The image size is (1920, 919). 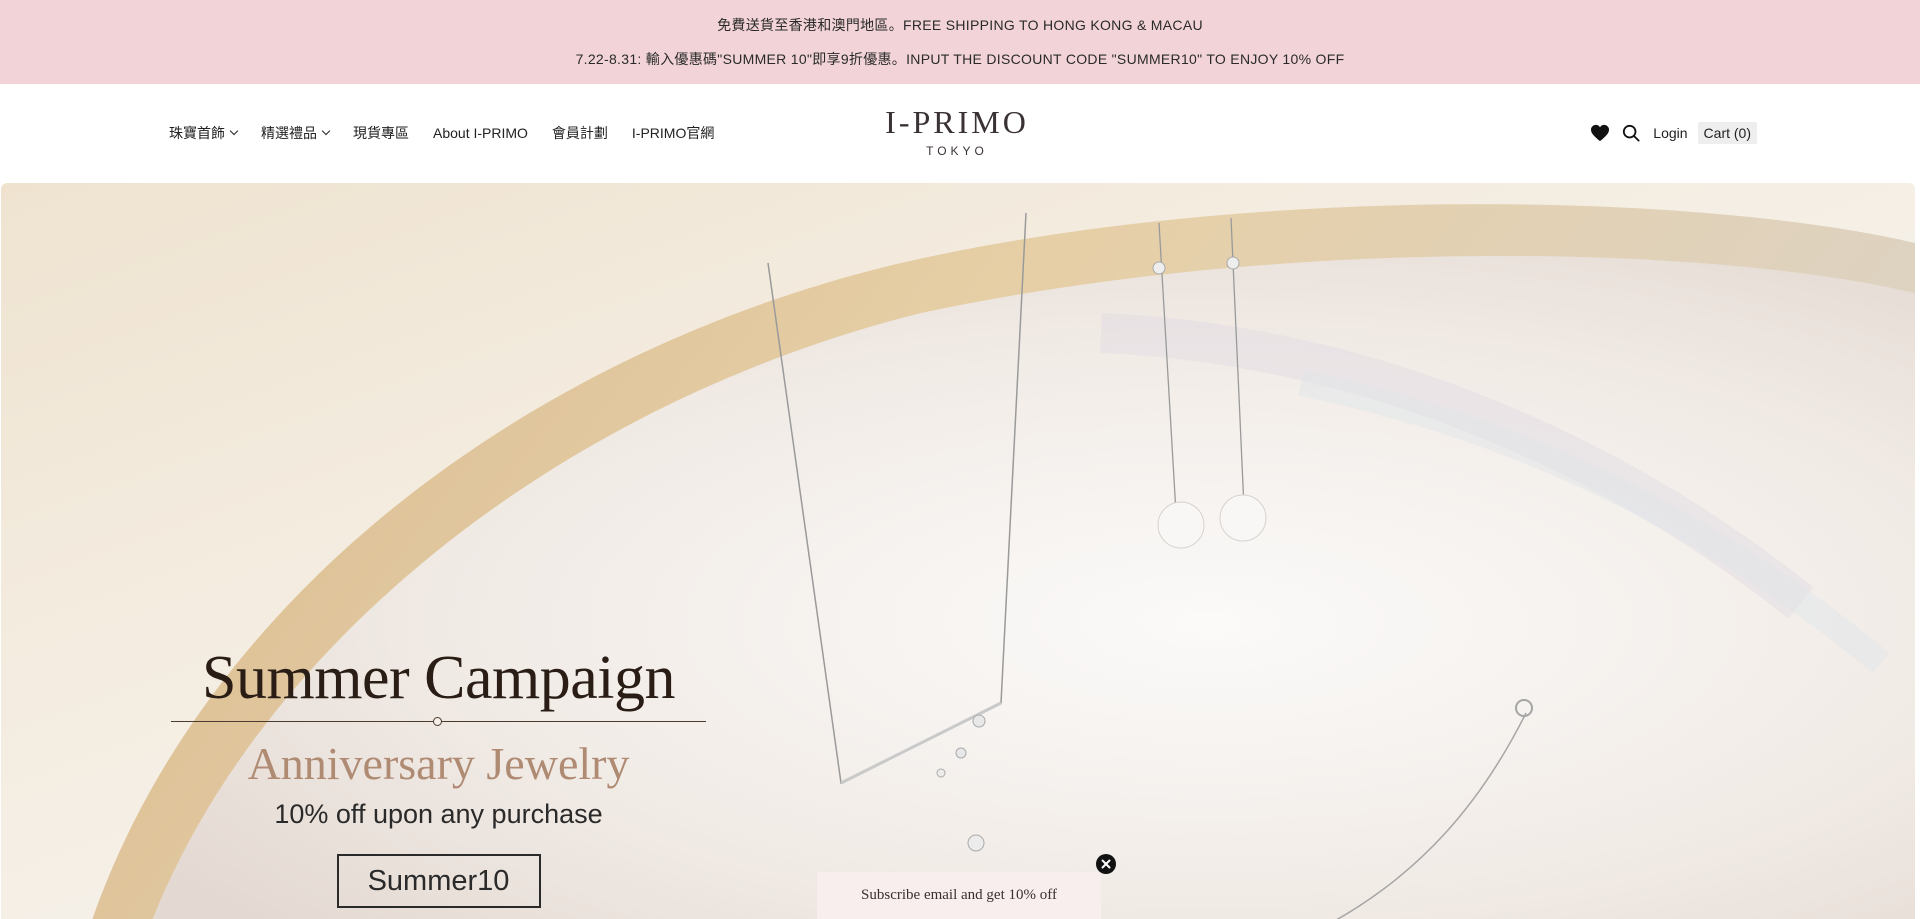 I want to click on discount-code-box: Summer10, so click(x=438, y=881).